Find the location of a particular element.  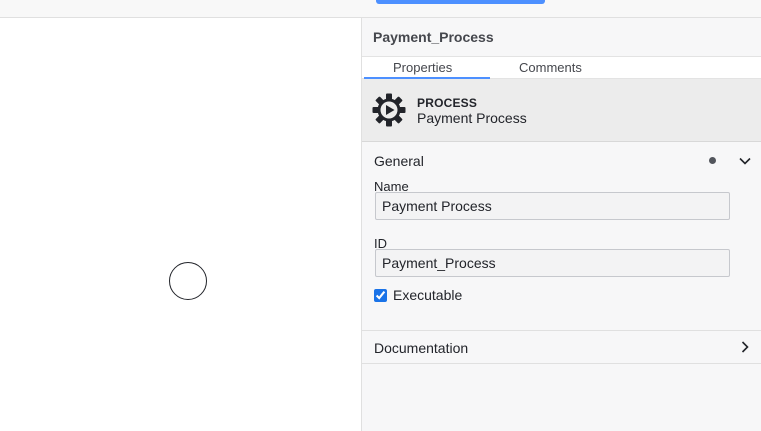

executable-checkbox is located at coordinates (380, 295).